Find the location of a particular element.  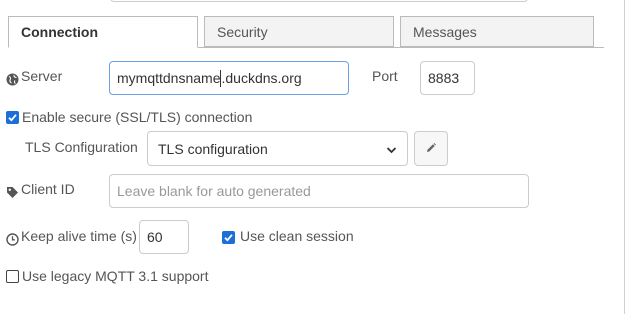

previous-field-edge is located at coordinates (319, 1).